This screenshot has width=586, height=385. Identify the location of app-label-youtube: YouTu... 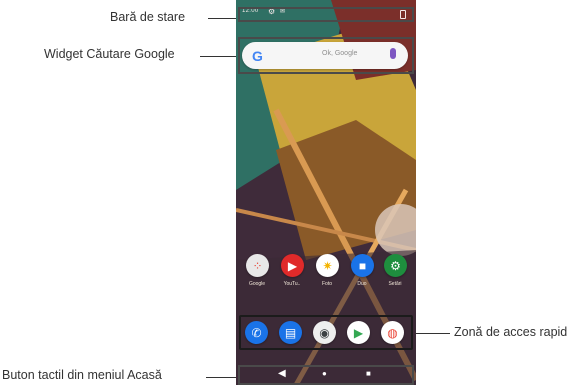
(292, 284).